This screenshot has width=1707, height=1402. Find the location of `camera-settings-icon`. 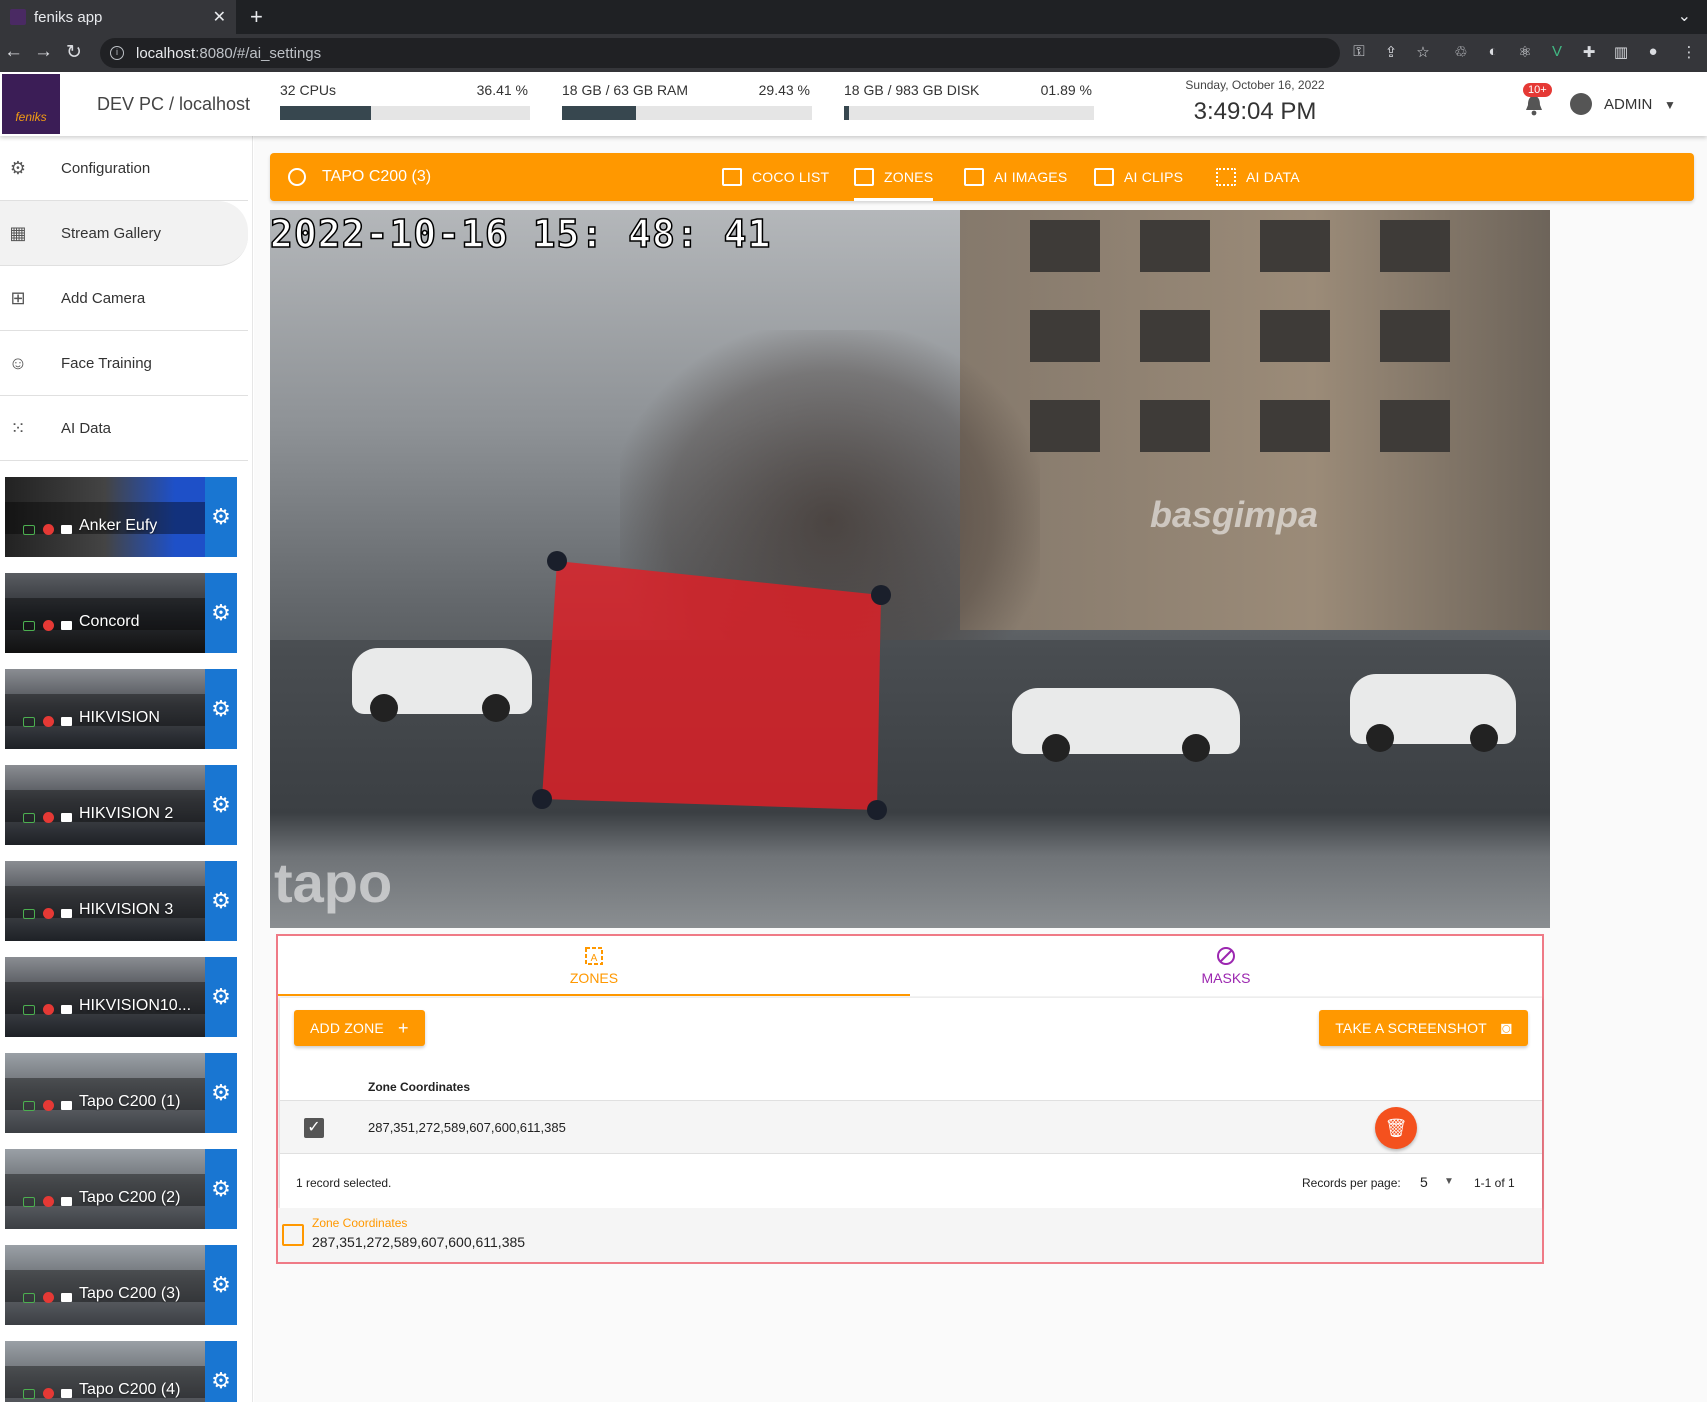

camera-settings-icon is located at coordinates (297, 177).